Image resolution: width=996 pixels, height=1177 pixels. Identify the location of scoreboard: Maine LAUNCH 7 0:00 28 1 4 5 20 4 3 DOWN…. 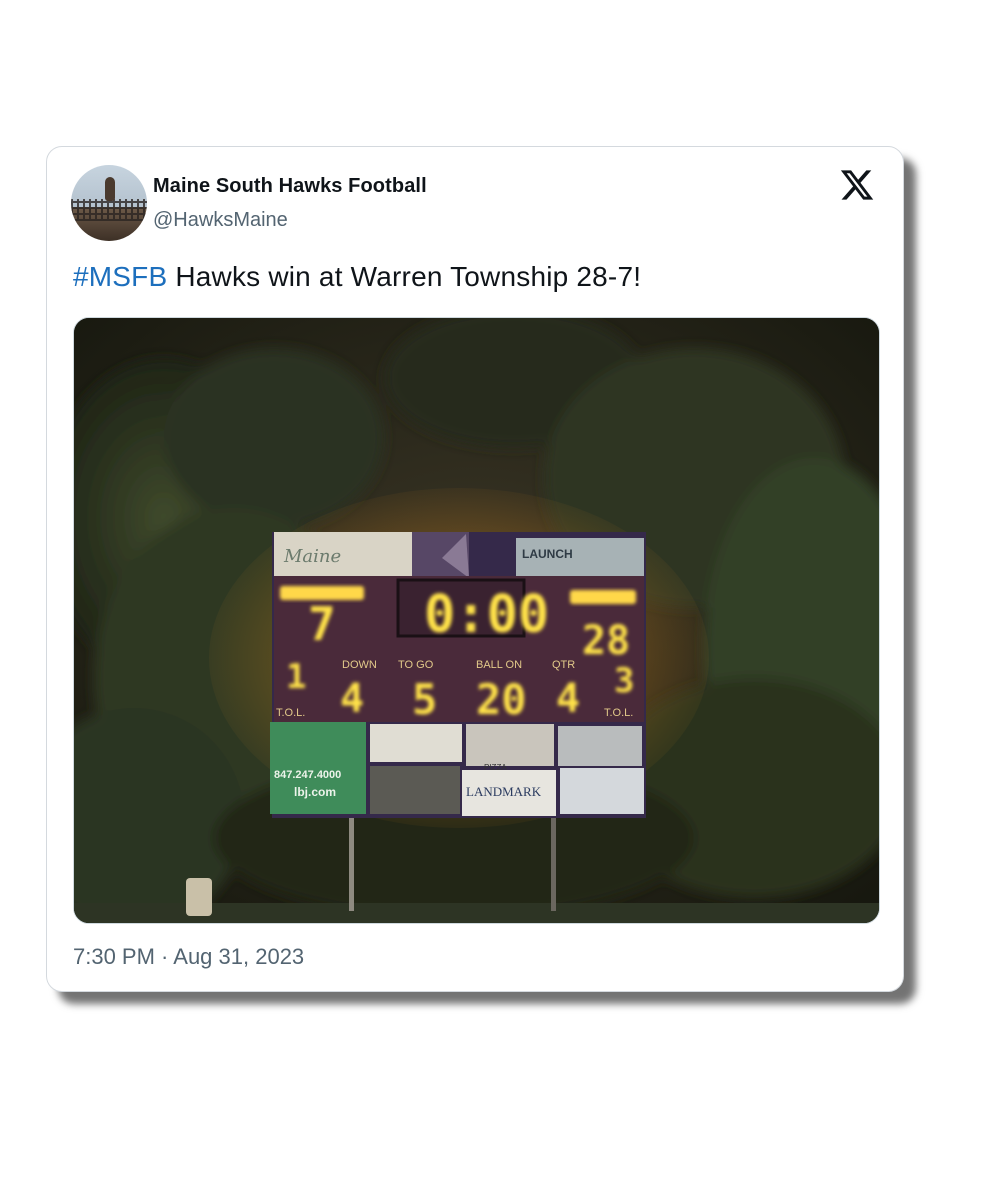
(458, 675).